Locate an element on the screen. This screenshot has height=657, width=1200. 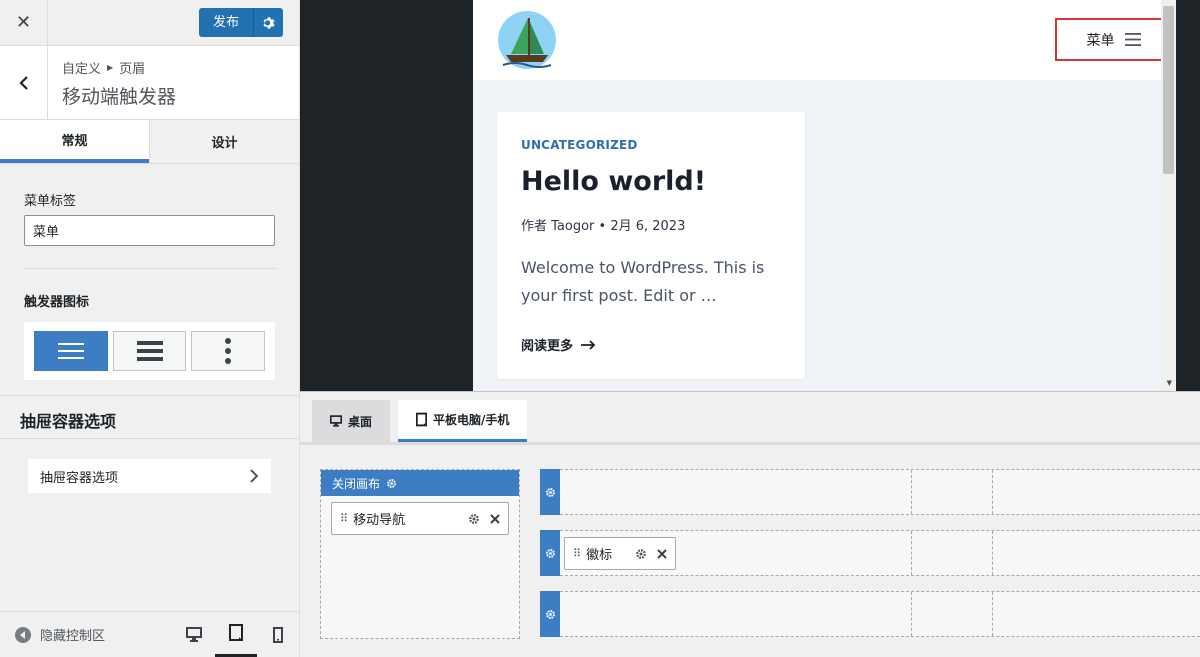
site-logo is located at coordinates (527, 40).